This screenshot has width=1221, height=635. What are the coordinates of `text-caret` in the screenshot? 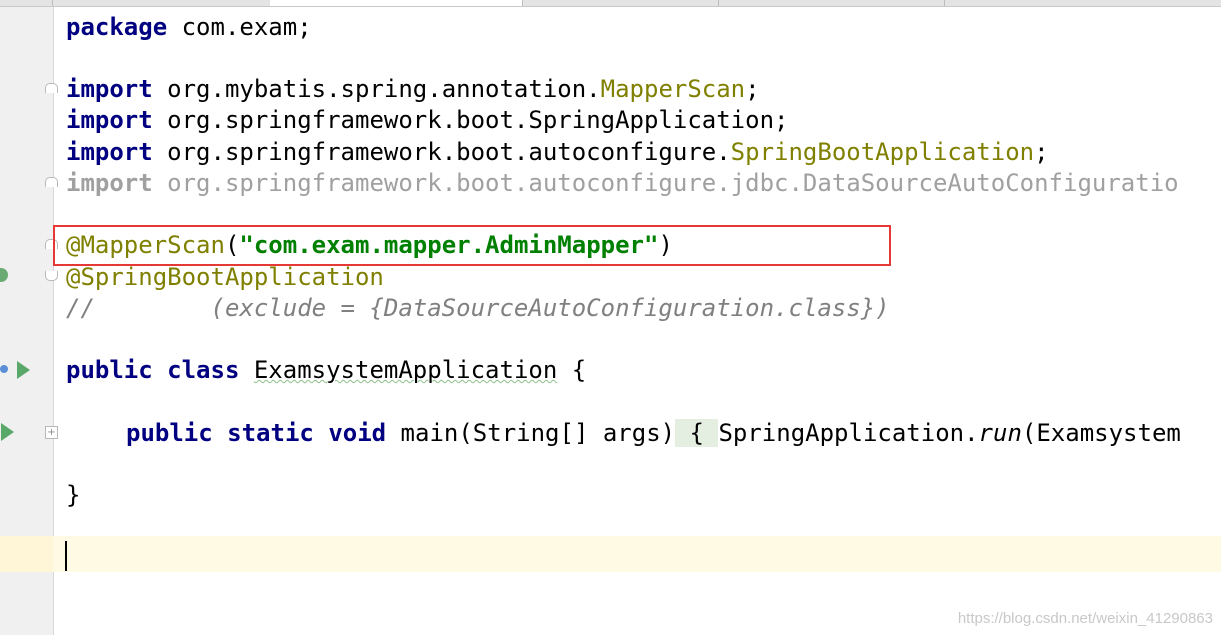 It's located at (66, 556).